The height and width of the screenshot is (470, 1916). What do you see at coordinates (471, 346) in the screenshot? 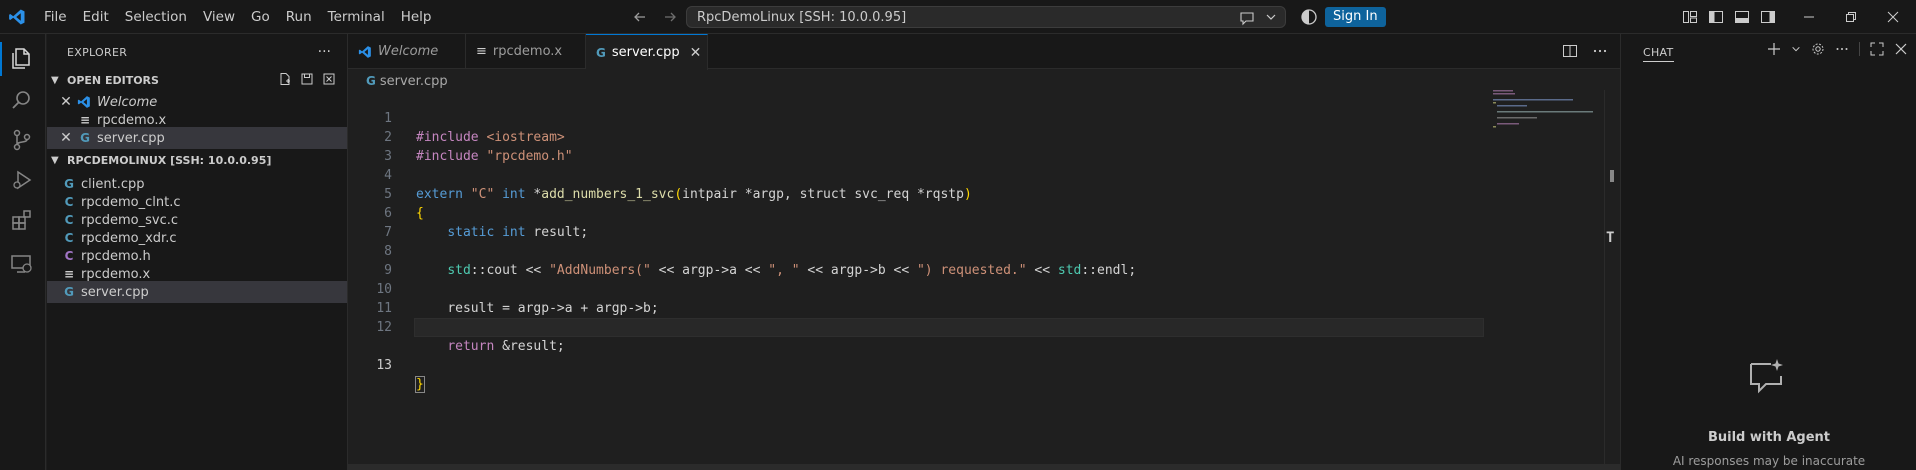
I see `code-token: return` at bounding box center [471, 346].